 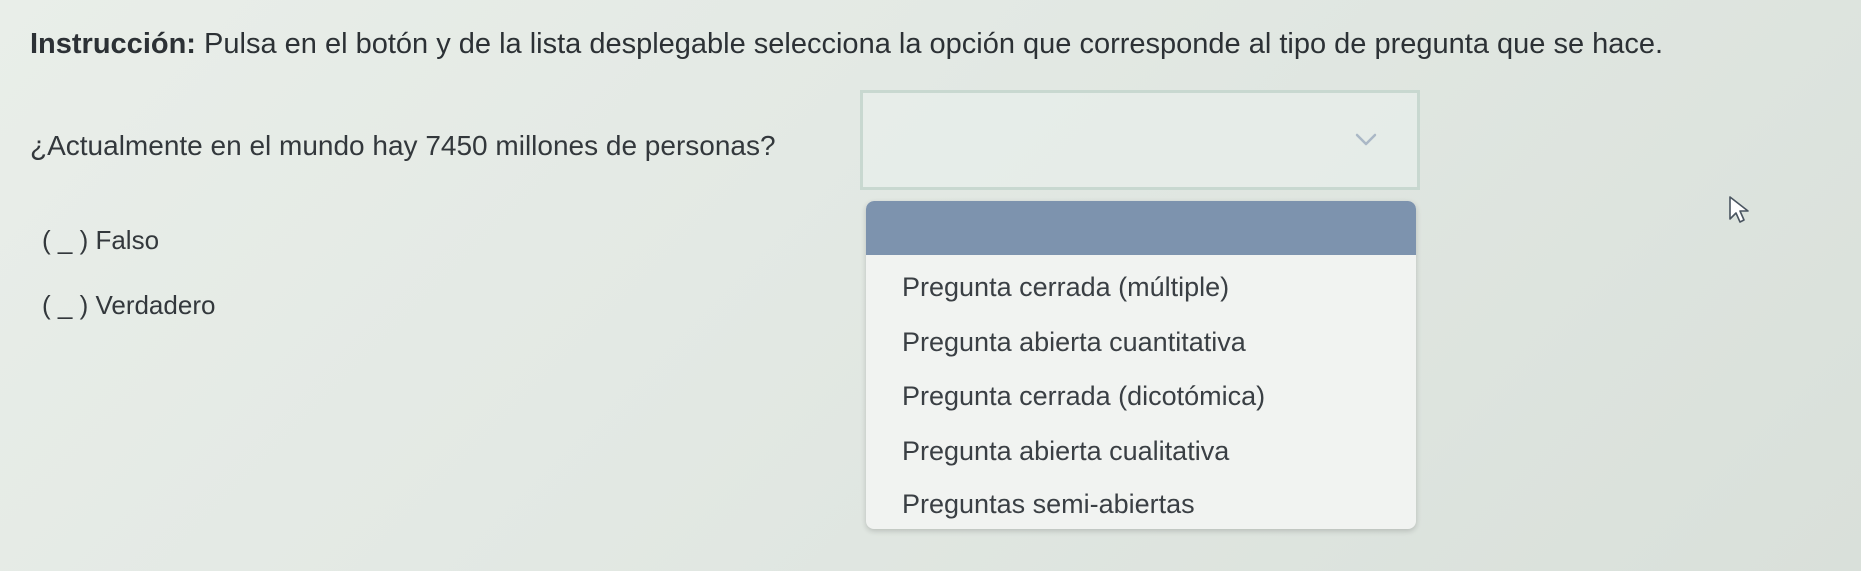 What do you see at coordinates (1083, 396) in the screenshot?
I see `dropdown-option-cerrada-dicotomica: Pregunta cerrada (dicotómica)` at bounding box center [1083, 396].